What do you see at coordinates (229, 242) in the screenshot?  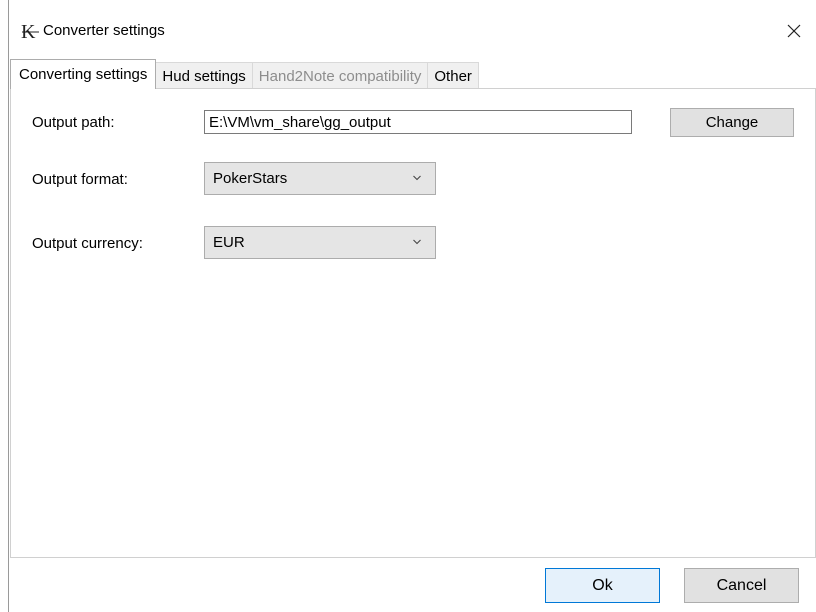 I see `output-currency-value: EUR` at bounding box center [229, 242].